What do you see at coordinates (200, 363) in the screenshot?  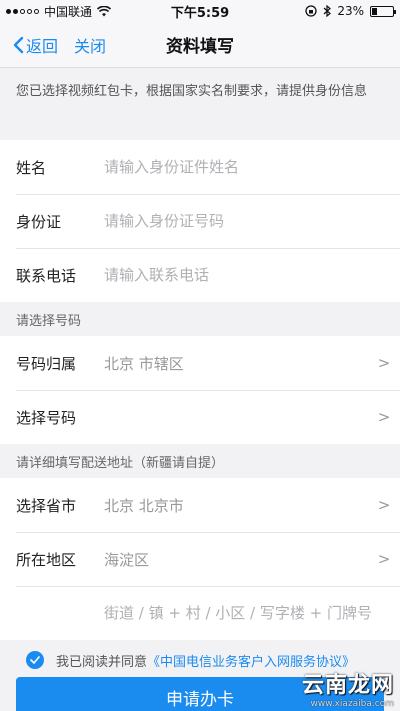 I see `number-location-row: 号码归属 北京 市辖区 >` at bounding box center [200, 363].